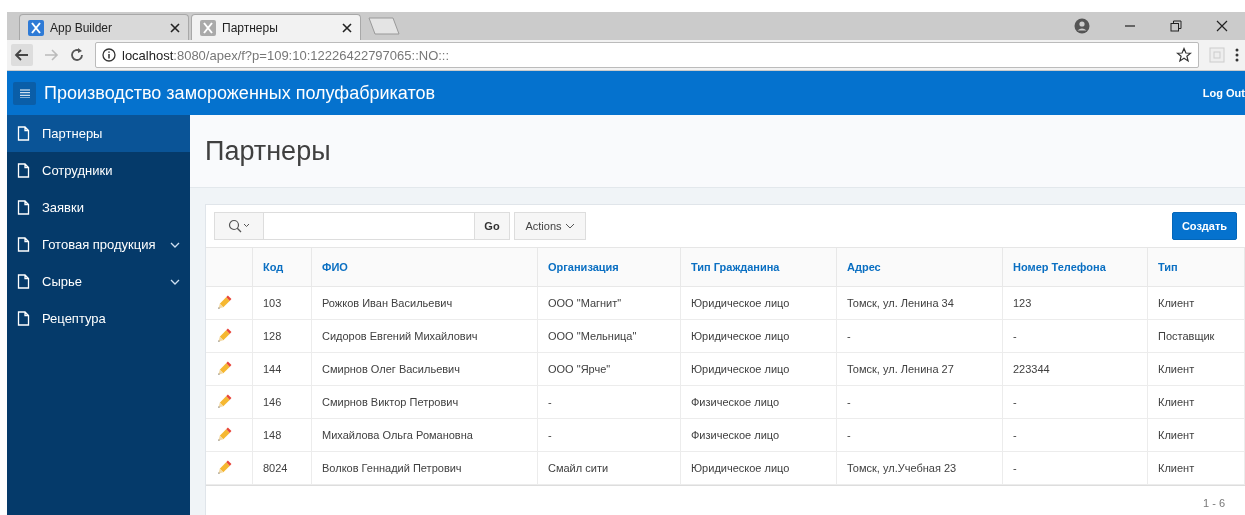 This screenshot has width=1245, height=515. What do you see at coordinates (1075, 267) in the screenshot?
I see `column-header: Номер Телефона` at bounding box center [1075, 267].